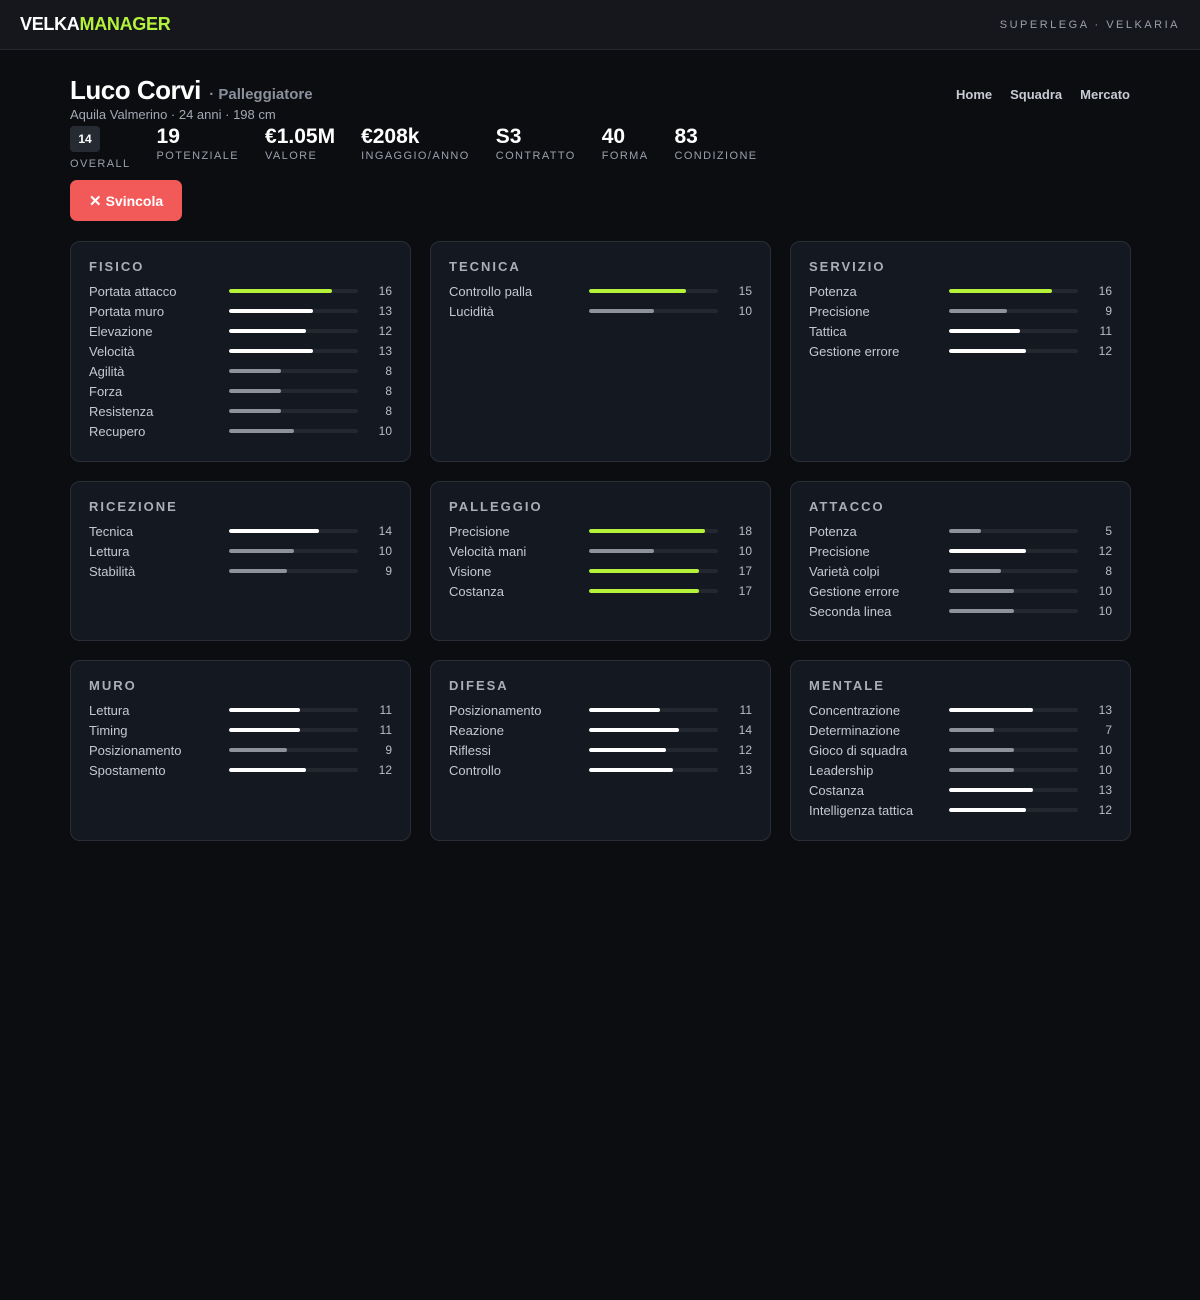  What do you see at coordinates (508, 136) in the screenshot?
I see `stat-value: S3` at bounding box center [508, 136].